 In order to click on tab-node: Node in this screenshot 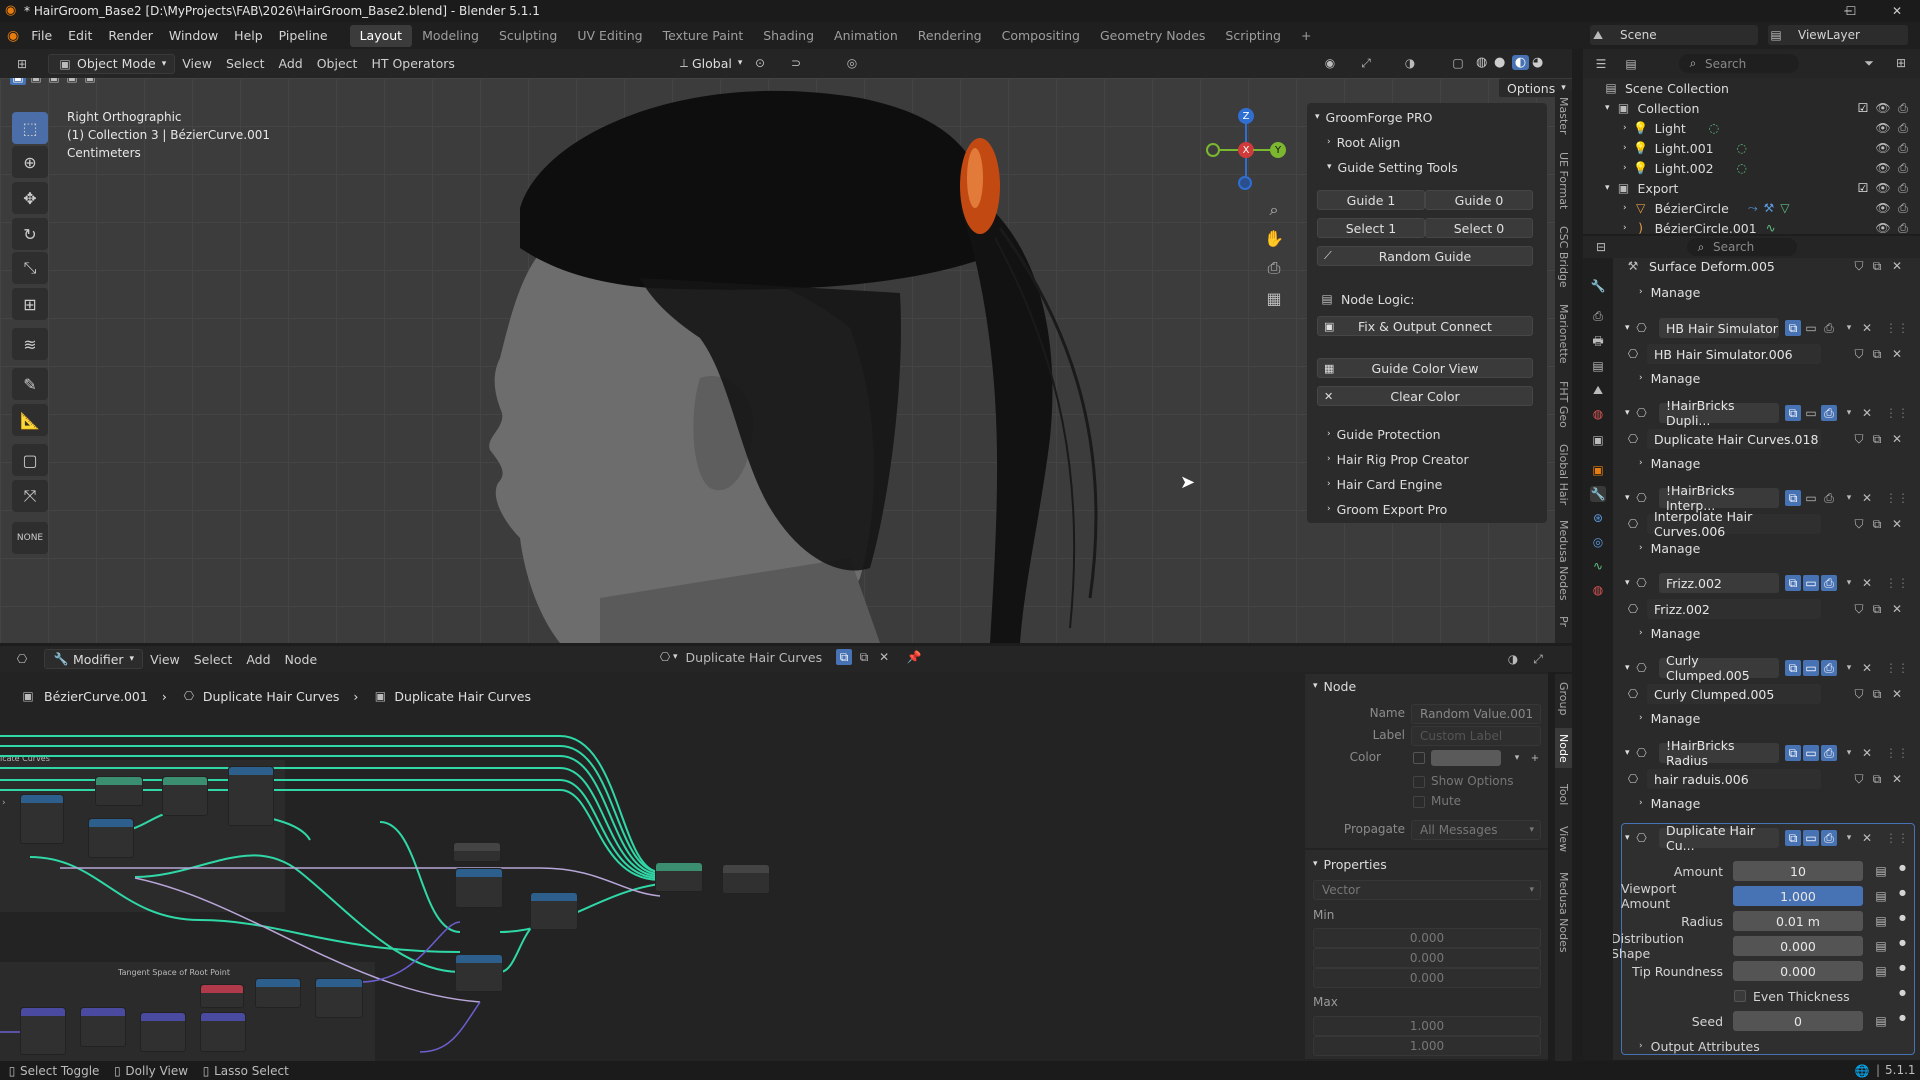, I will do `click(1563, 748)`.